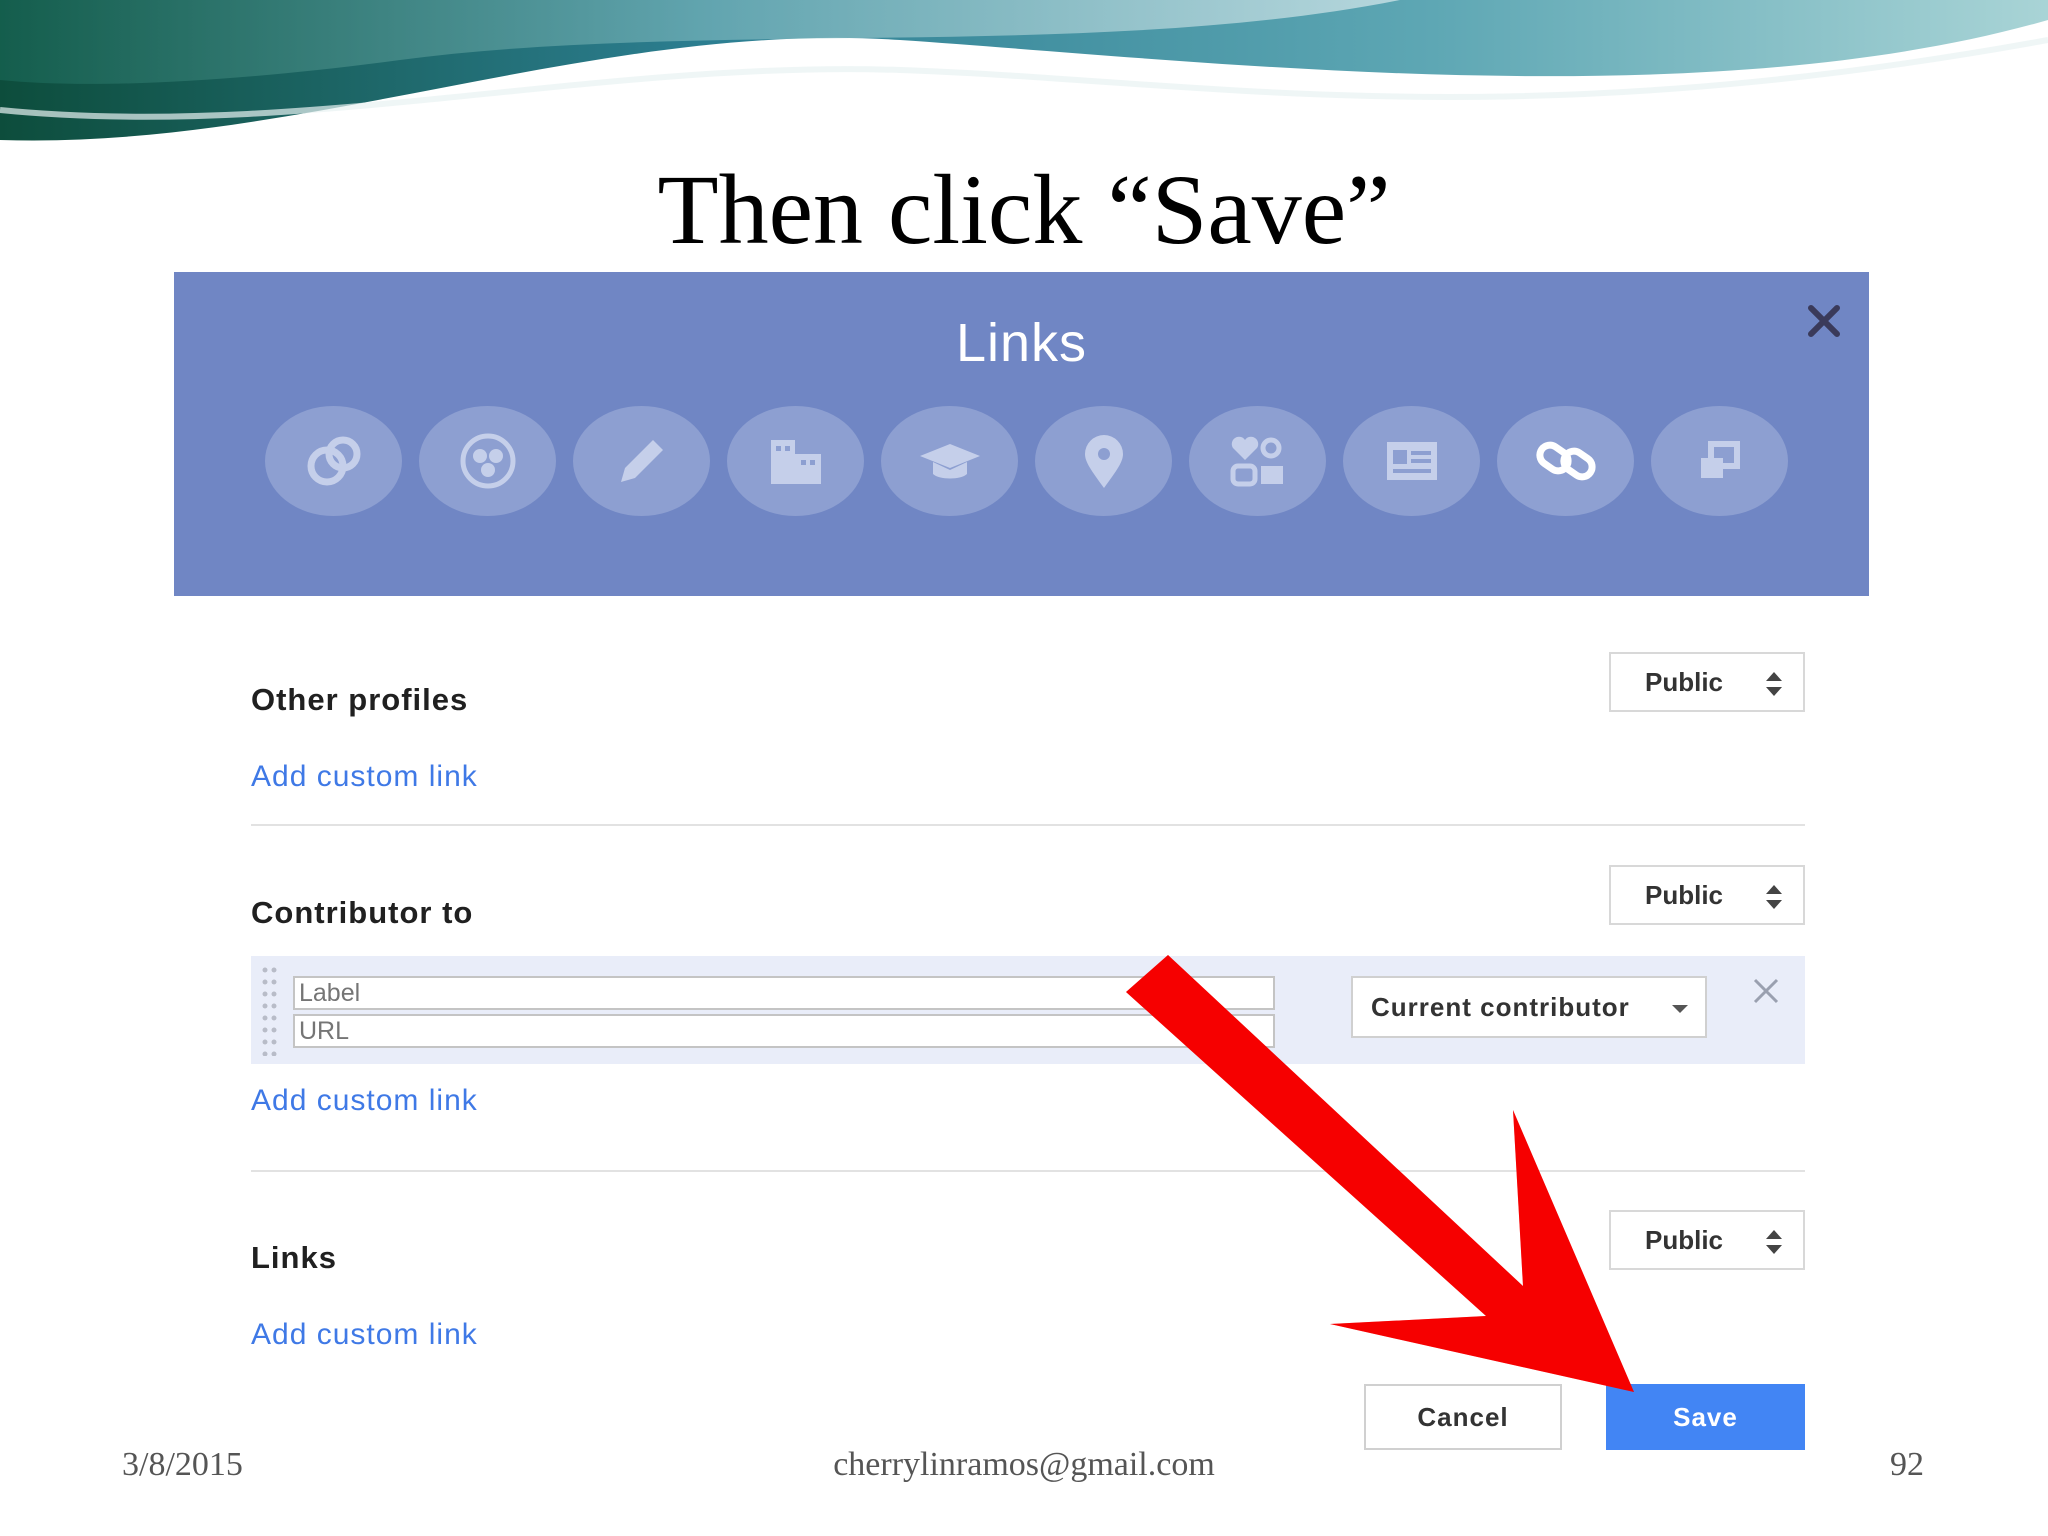 This screenshot has height=1536, width=2048. What do you see at coordinates (270, 1010) in the screenshot?
I see `drag-handle-icon` at bounding box center [270, 1010].